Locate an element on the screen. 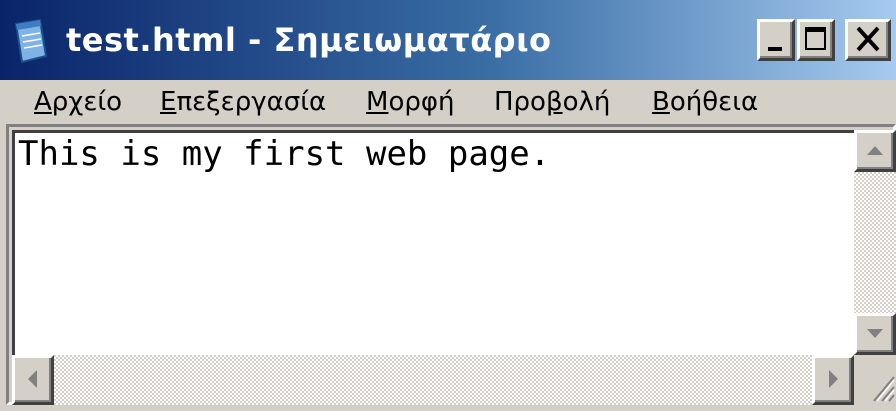 This screenshot has height=411, width=896. window-title: test.html - Σημειωματάριο is located at coordinates (309, 40).